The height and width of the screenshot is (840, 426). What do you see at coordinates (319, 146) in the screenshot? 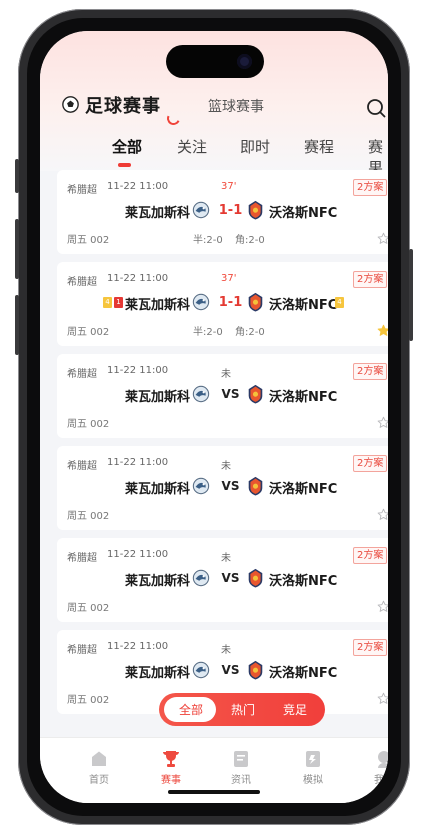
I see `tab-schedule: 赛程` at bounding box center [319, 146].